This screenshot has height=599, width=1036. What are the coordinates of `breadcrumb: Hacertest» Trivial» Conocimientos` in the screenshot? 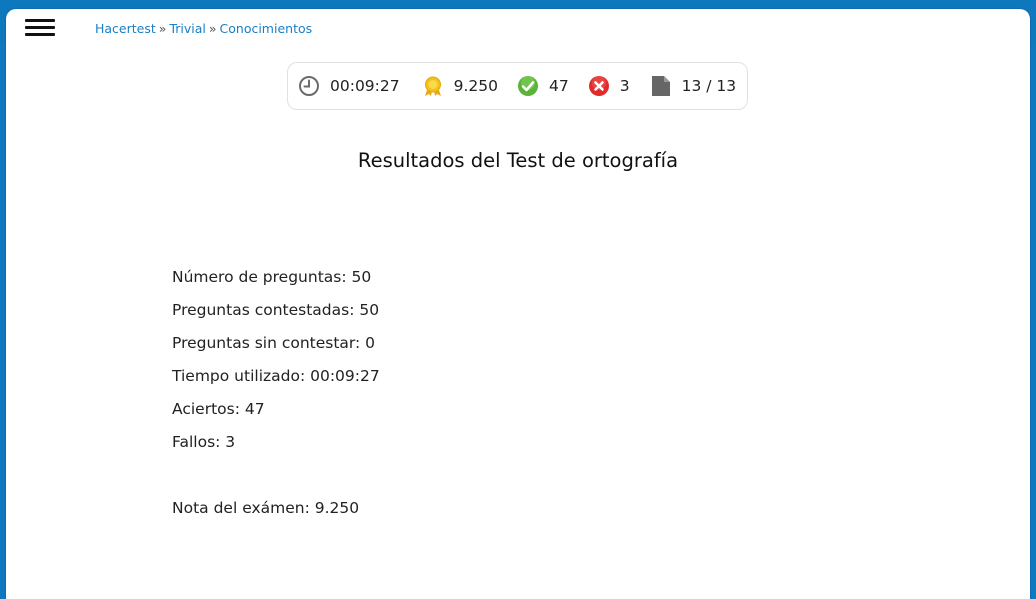 It's located at (203, 28).